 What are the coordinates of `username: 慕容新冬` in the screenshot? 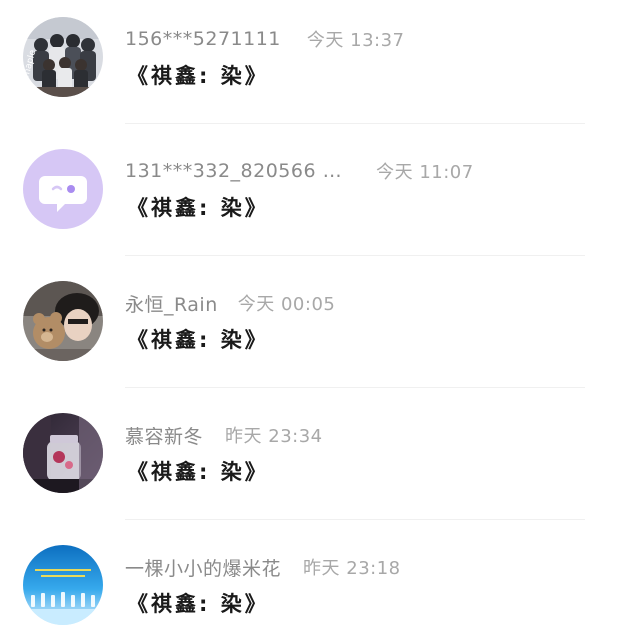 It's located at (164, 435).